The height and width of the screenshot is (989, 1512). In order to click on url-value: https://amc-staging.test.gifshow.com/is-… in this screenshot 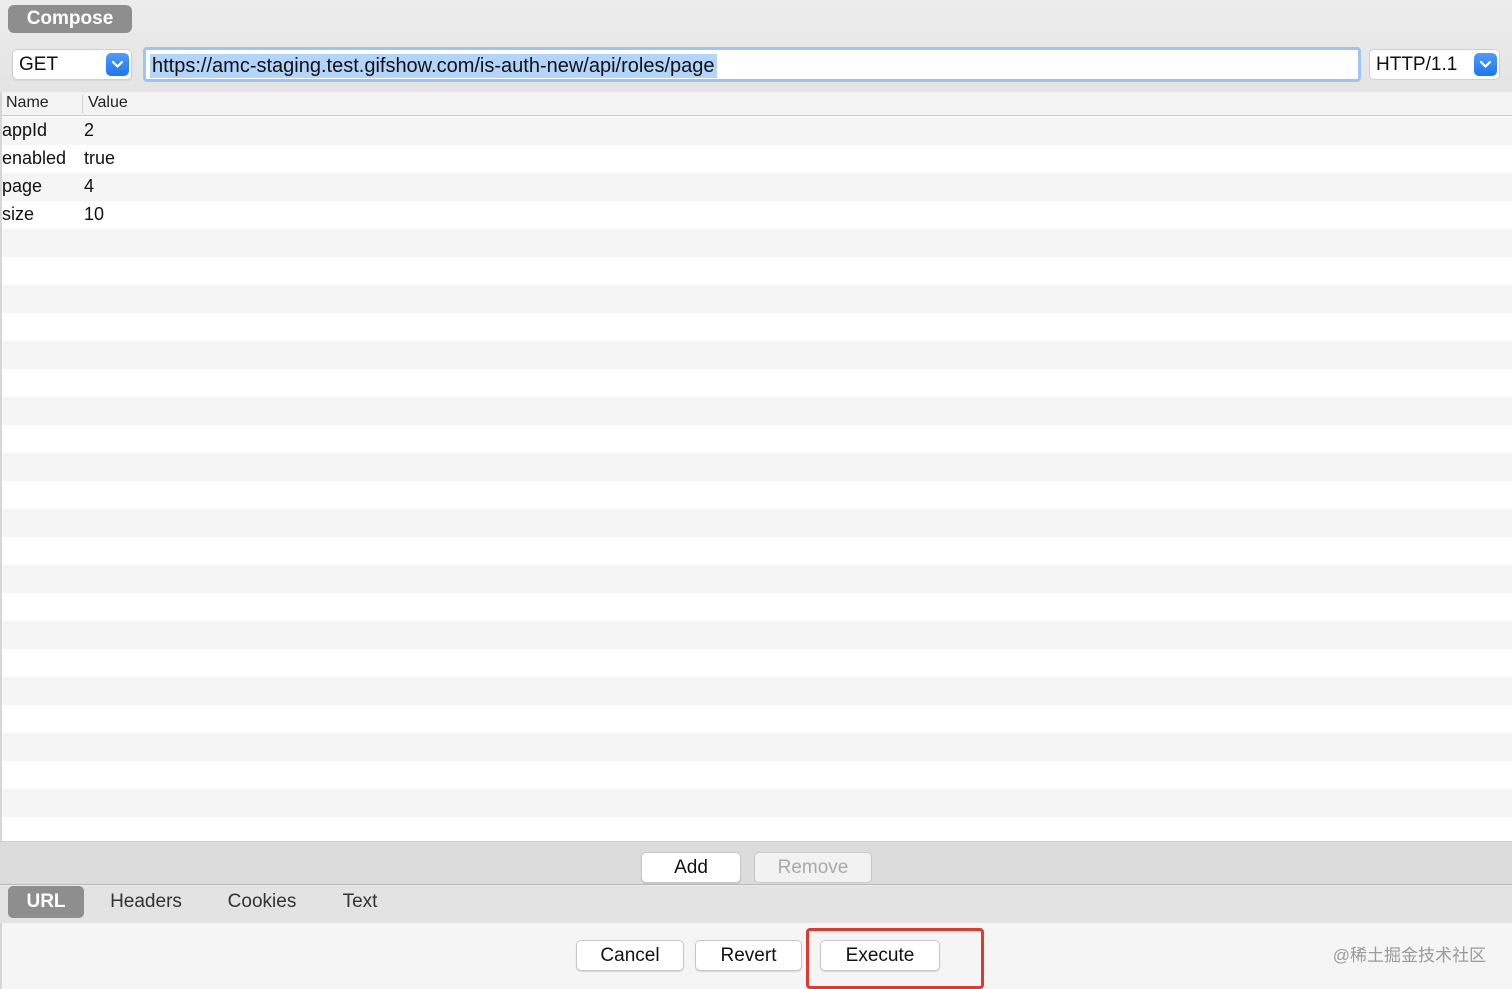, I will do `click(433, 66)`.